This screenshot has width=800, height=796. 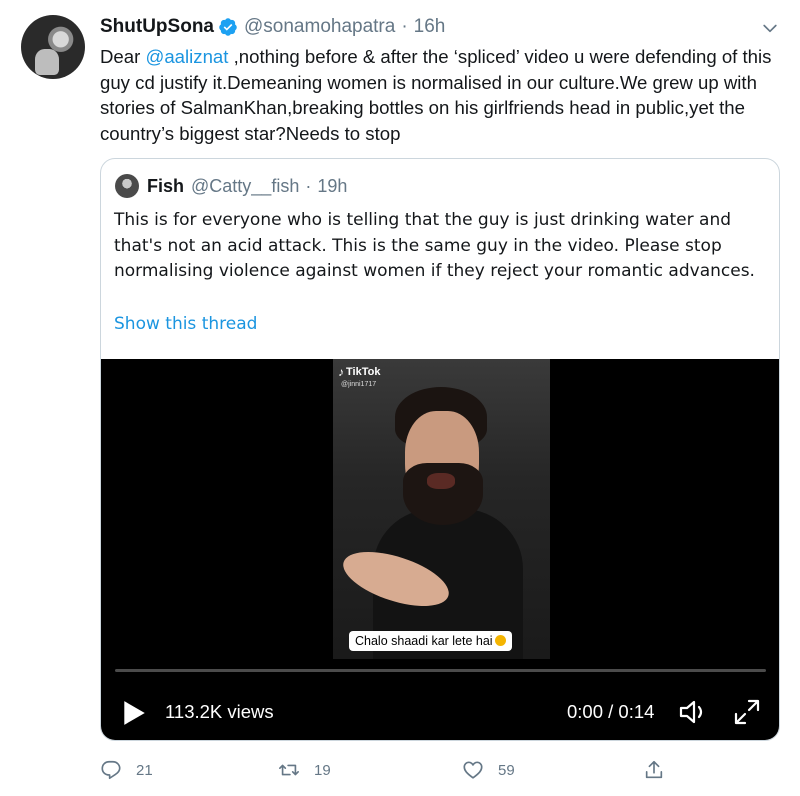 I want to click on fullscreen-icon, so click(x=747, y=712).